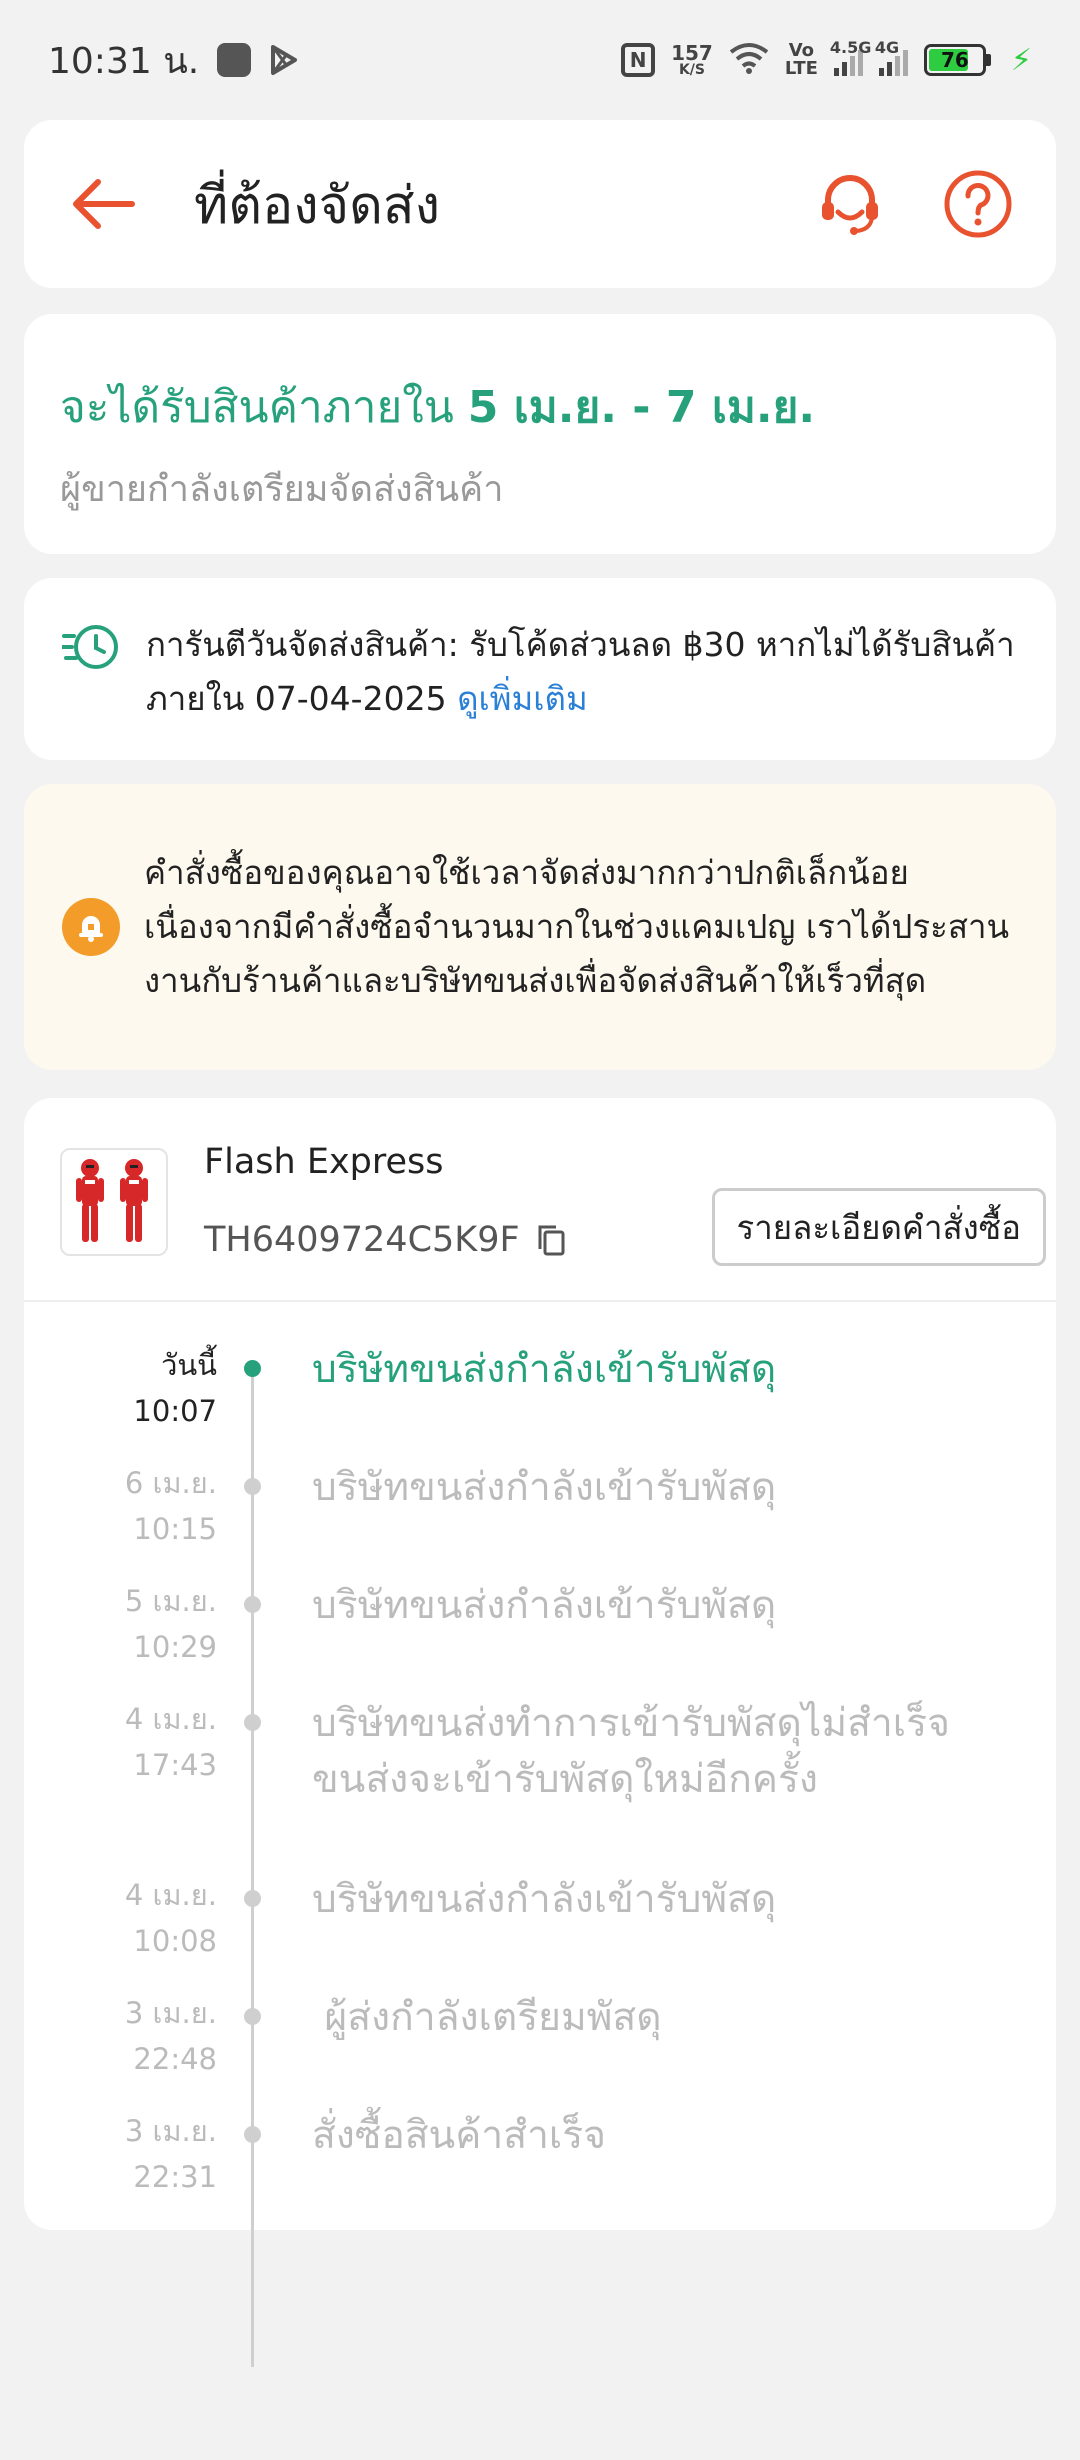  Describe the element at coordinates (175, 1647) in the screenshot. I see `event-time: 10:29` at that location.